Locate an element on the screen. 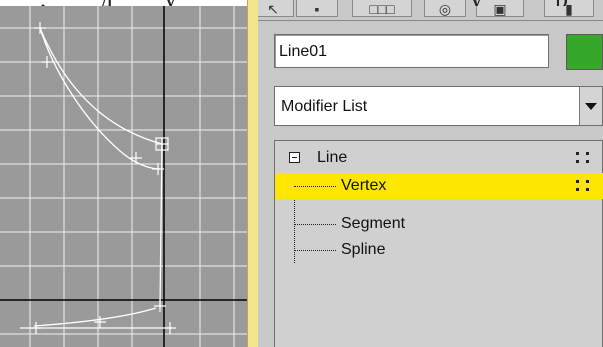 This screenshot has height=347, width=603. chevron-down-icon is located at coordinates (591, 106).